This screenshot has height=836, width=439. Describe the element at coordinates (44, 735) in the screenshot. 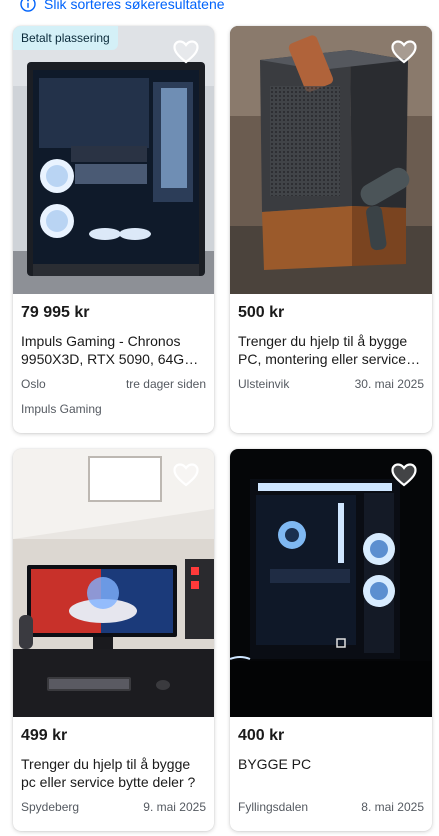

I see `listing-price: 499 kr` at that location.